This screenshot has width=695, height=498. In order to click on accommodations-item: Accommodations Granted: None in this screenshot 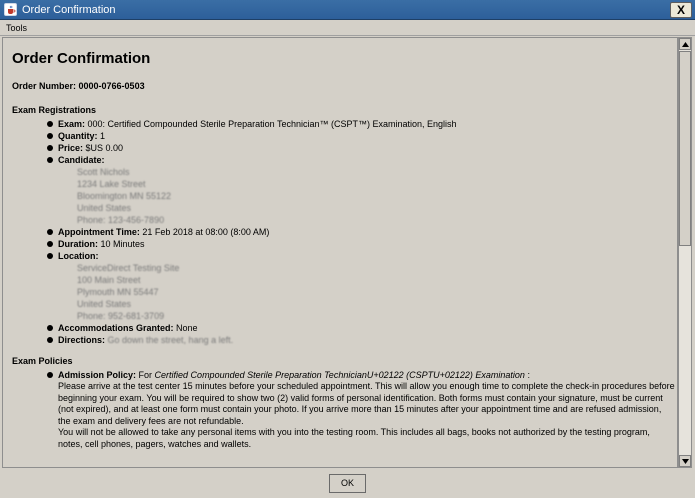, I will do `click(362, 328)`.